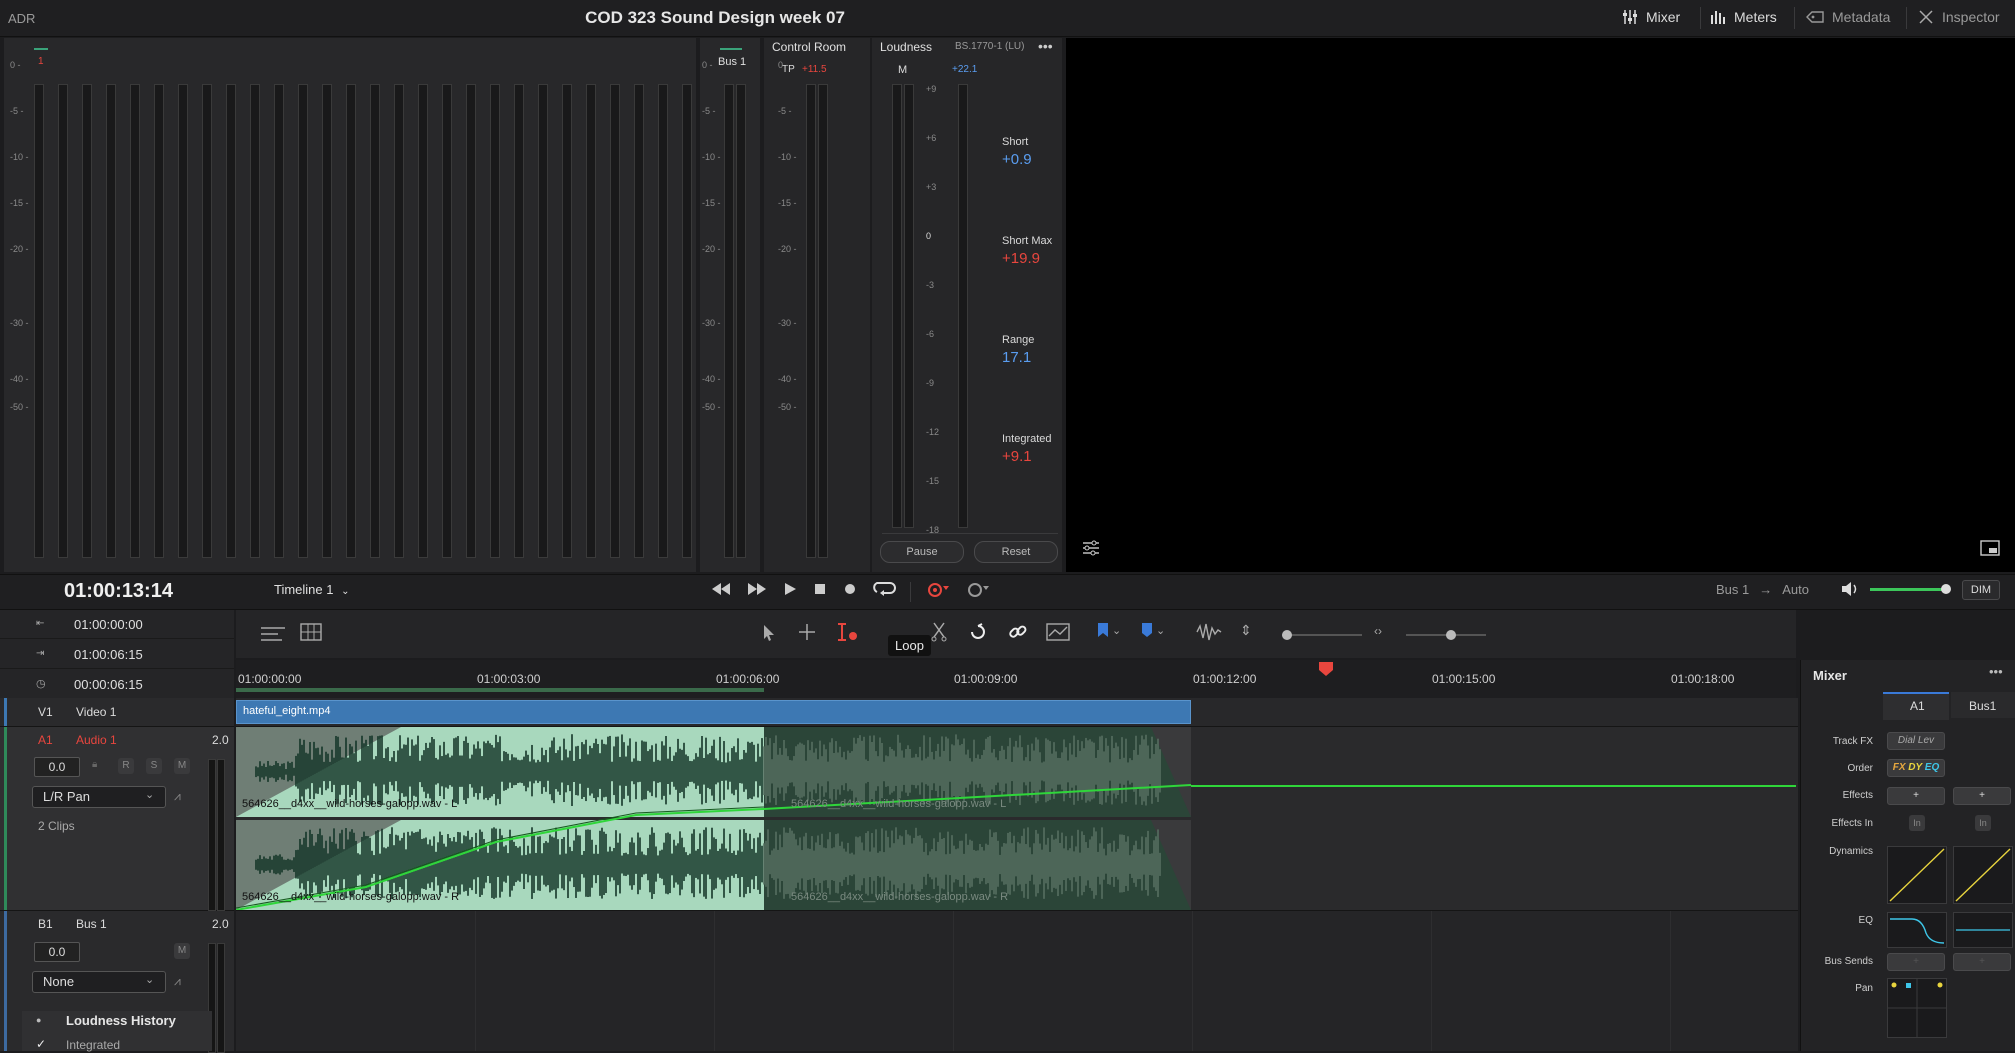 The width and height of the screenshot is (2015, 1053). Describe the element at coordinates (1983, 930) in the screenshot. I see `eq-graph-bus1` at that location.